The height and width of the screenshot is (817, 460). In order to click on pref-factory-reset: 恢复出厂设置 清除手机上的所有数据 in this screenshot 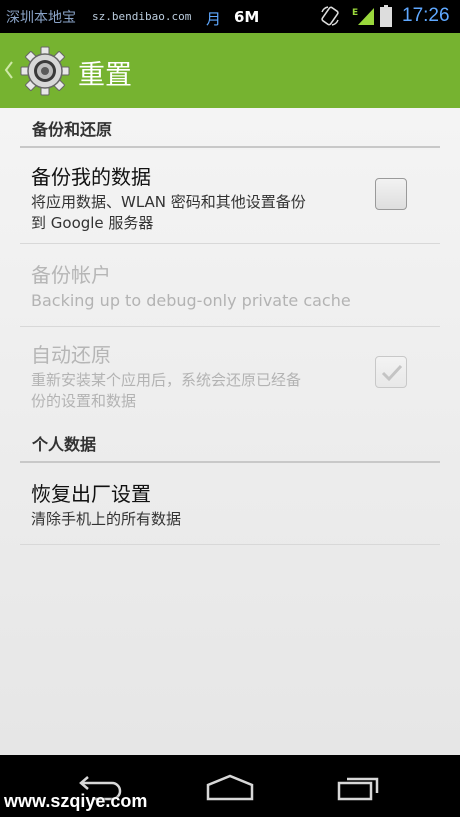, I will do `click(230, 504)`.